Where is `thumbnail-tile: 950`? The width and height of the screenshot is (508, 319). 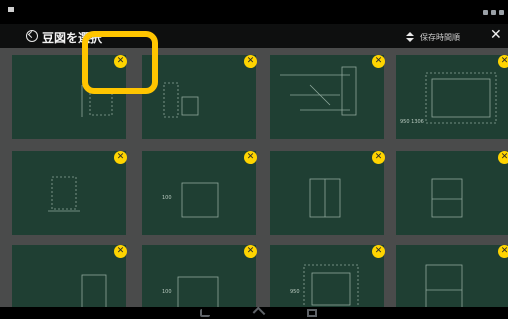
thumbnail-tile: 950 is located at coordinates (327, 276).